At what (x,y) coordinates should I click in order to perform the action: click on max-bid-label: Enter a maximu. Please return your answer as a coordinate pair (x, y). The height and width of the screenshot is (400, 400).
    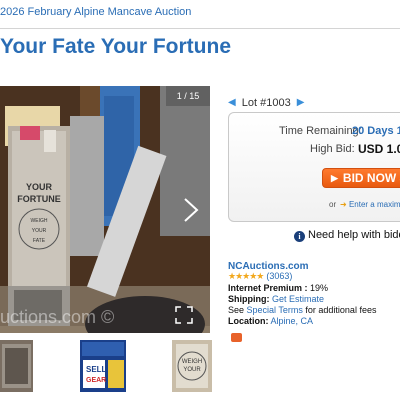
    Looking at the image, I should click on (374, 204).